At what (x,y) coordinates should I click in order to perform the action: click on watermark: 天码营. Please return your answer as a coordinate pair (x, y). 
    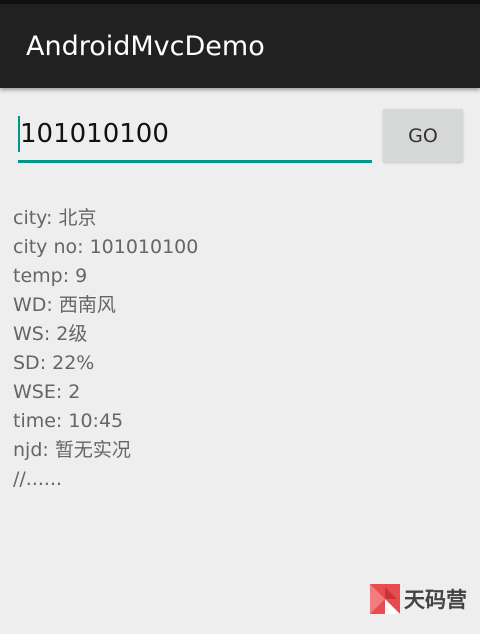
    Looking at the image, I should click on (423, 599).